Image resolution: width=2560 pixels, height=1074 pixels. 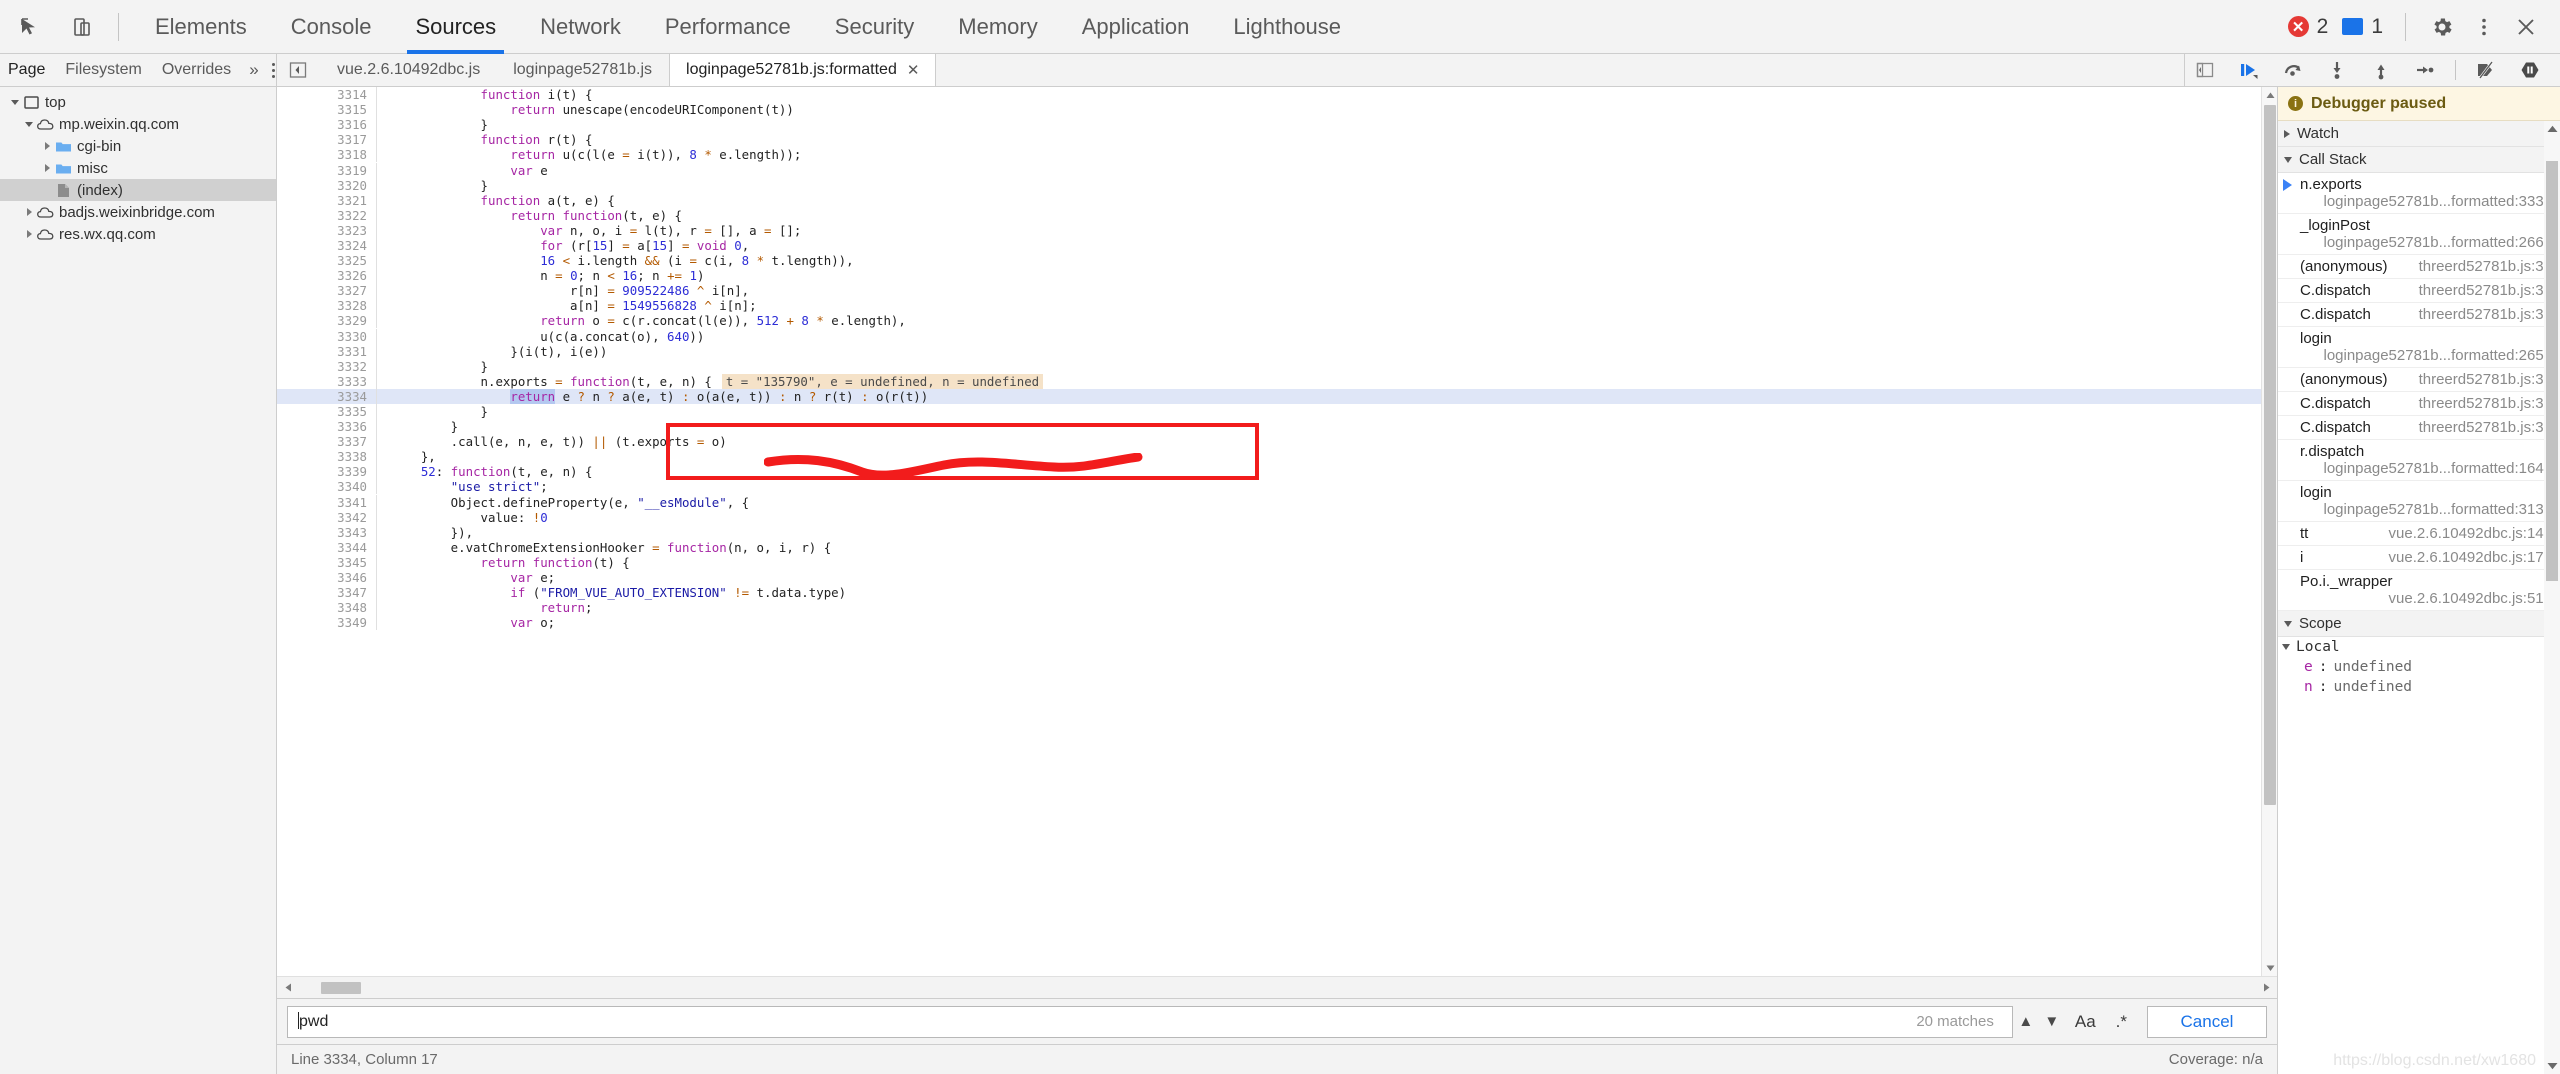 I want to click on scope-variable-e: e: undefined, so click(x=2419, y=667).